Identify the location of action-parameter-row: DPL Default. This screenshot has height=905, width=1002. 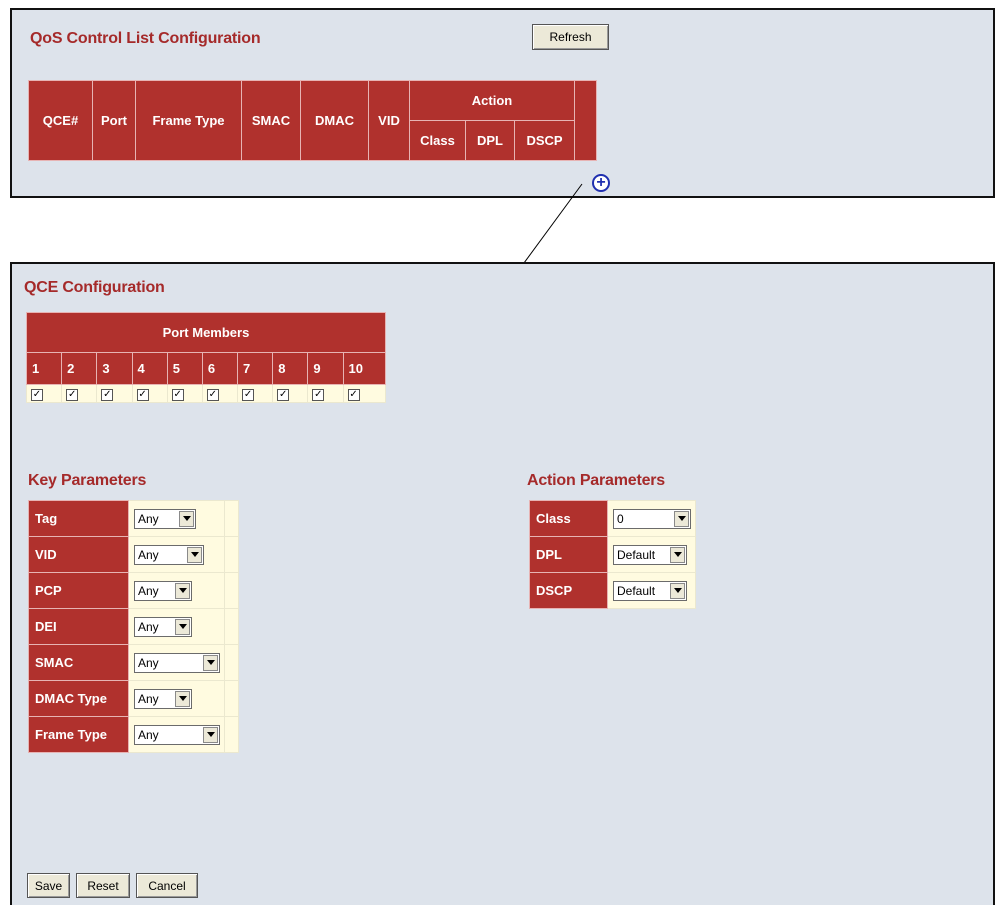
(612, 554).